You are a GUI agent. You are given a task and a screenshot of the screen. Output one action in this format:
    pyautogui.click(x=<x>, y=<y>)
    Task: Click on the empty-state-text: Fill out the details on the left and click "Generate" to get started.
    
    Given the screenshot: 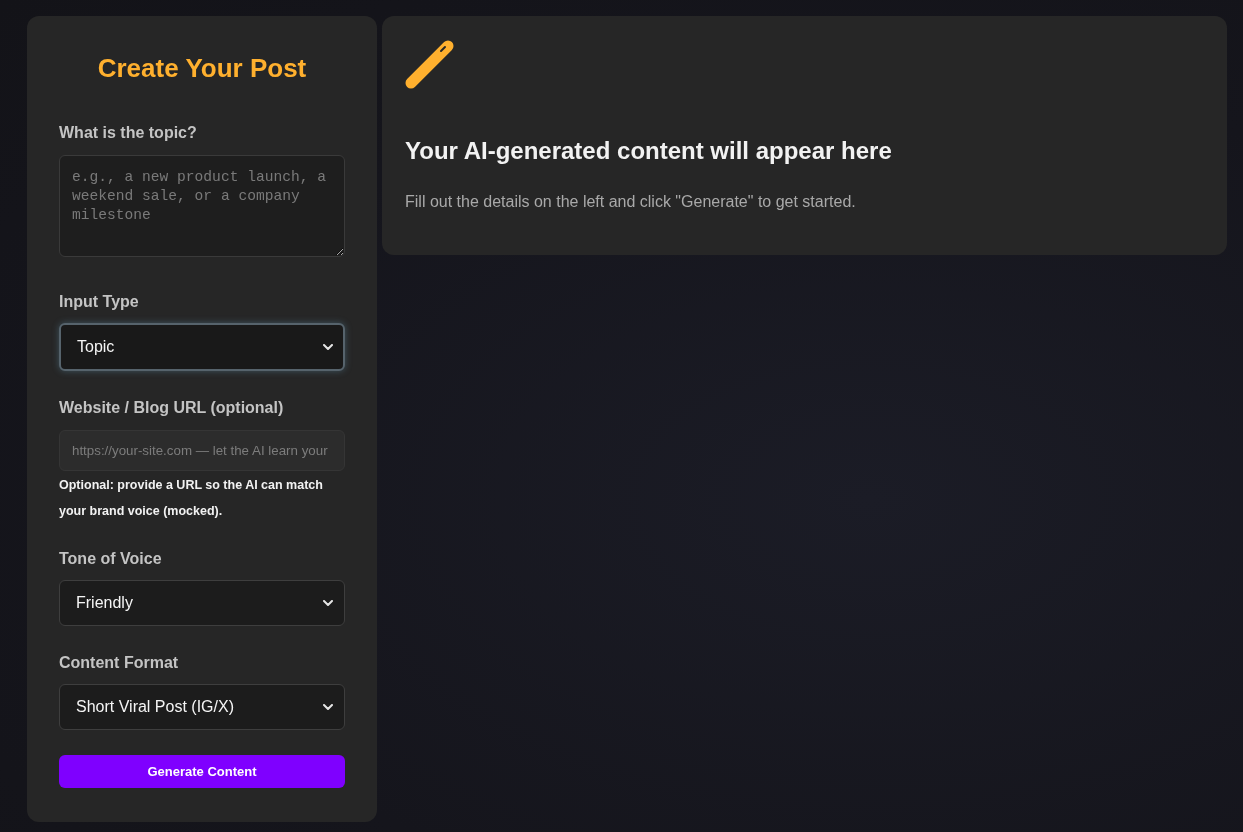 What is the action you would take?
    pyautogui.click(x=631, y=202)
    